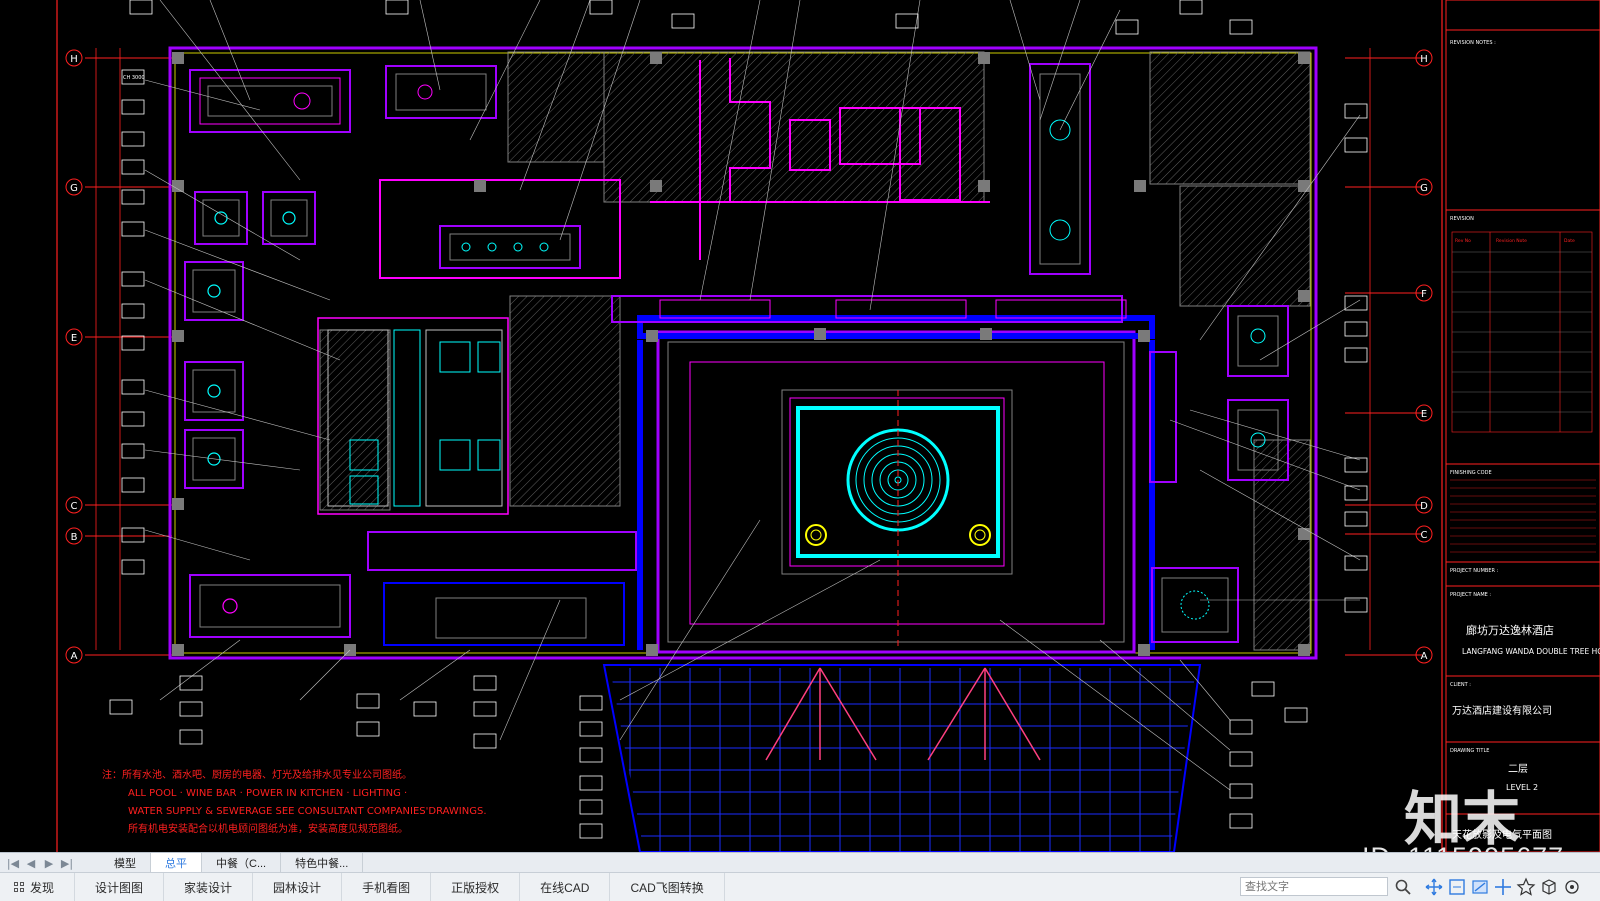 The height and width of the screenshot is (901, 1600). Describe the element at coordinates (1463, 241) in the screenshot. I see `rev-no-header: Rev No` at that location.